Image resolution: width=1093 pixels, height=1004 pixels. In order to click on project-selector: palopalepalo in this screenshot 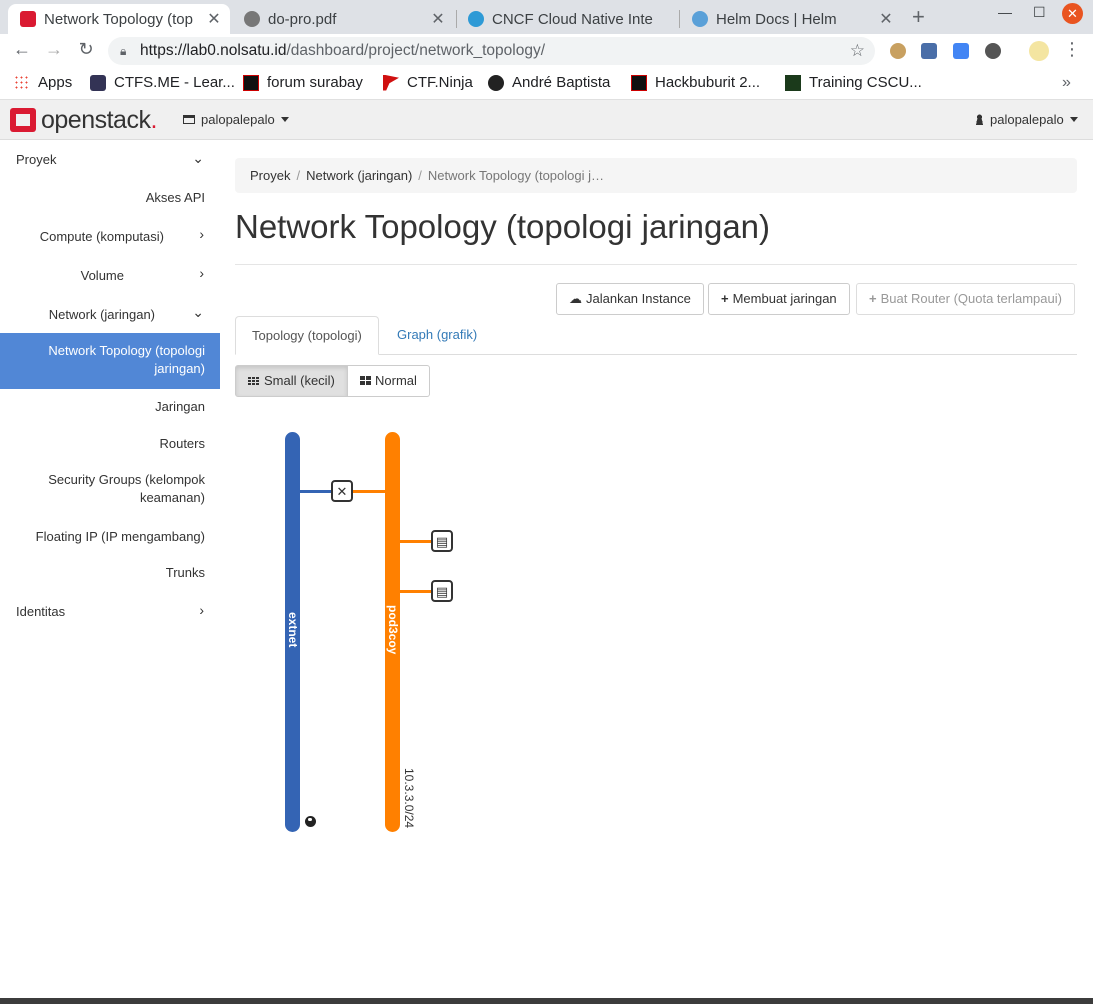, I will do `click(236, 119)`.